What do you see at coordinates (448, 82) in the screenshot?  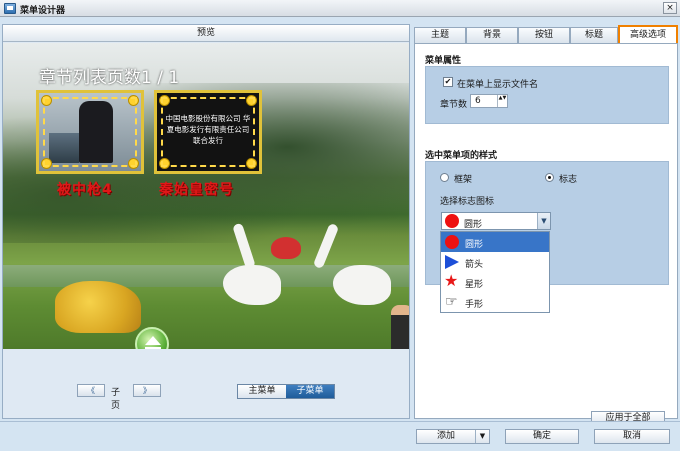 I see `show-filename-checkbox: ✔` at bounding box center [448, 82].